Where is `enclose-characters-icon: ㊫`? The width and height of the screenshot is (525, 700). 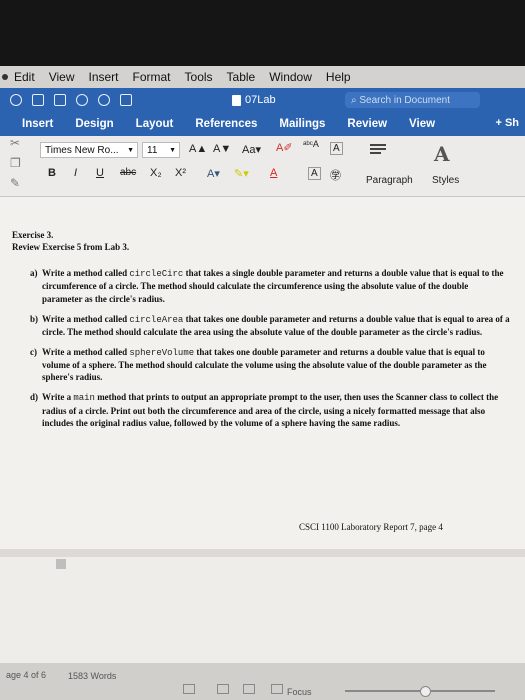 enclose-characters-icon: ㊫ is located at coordinates (335, 175).